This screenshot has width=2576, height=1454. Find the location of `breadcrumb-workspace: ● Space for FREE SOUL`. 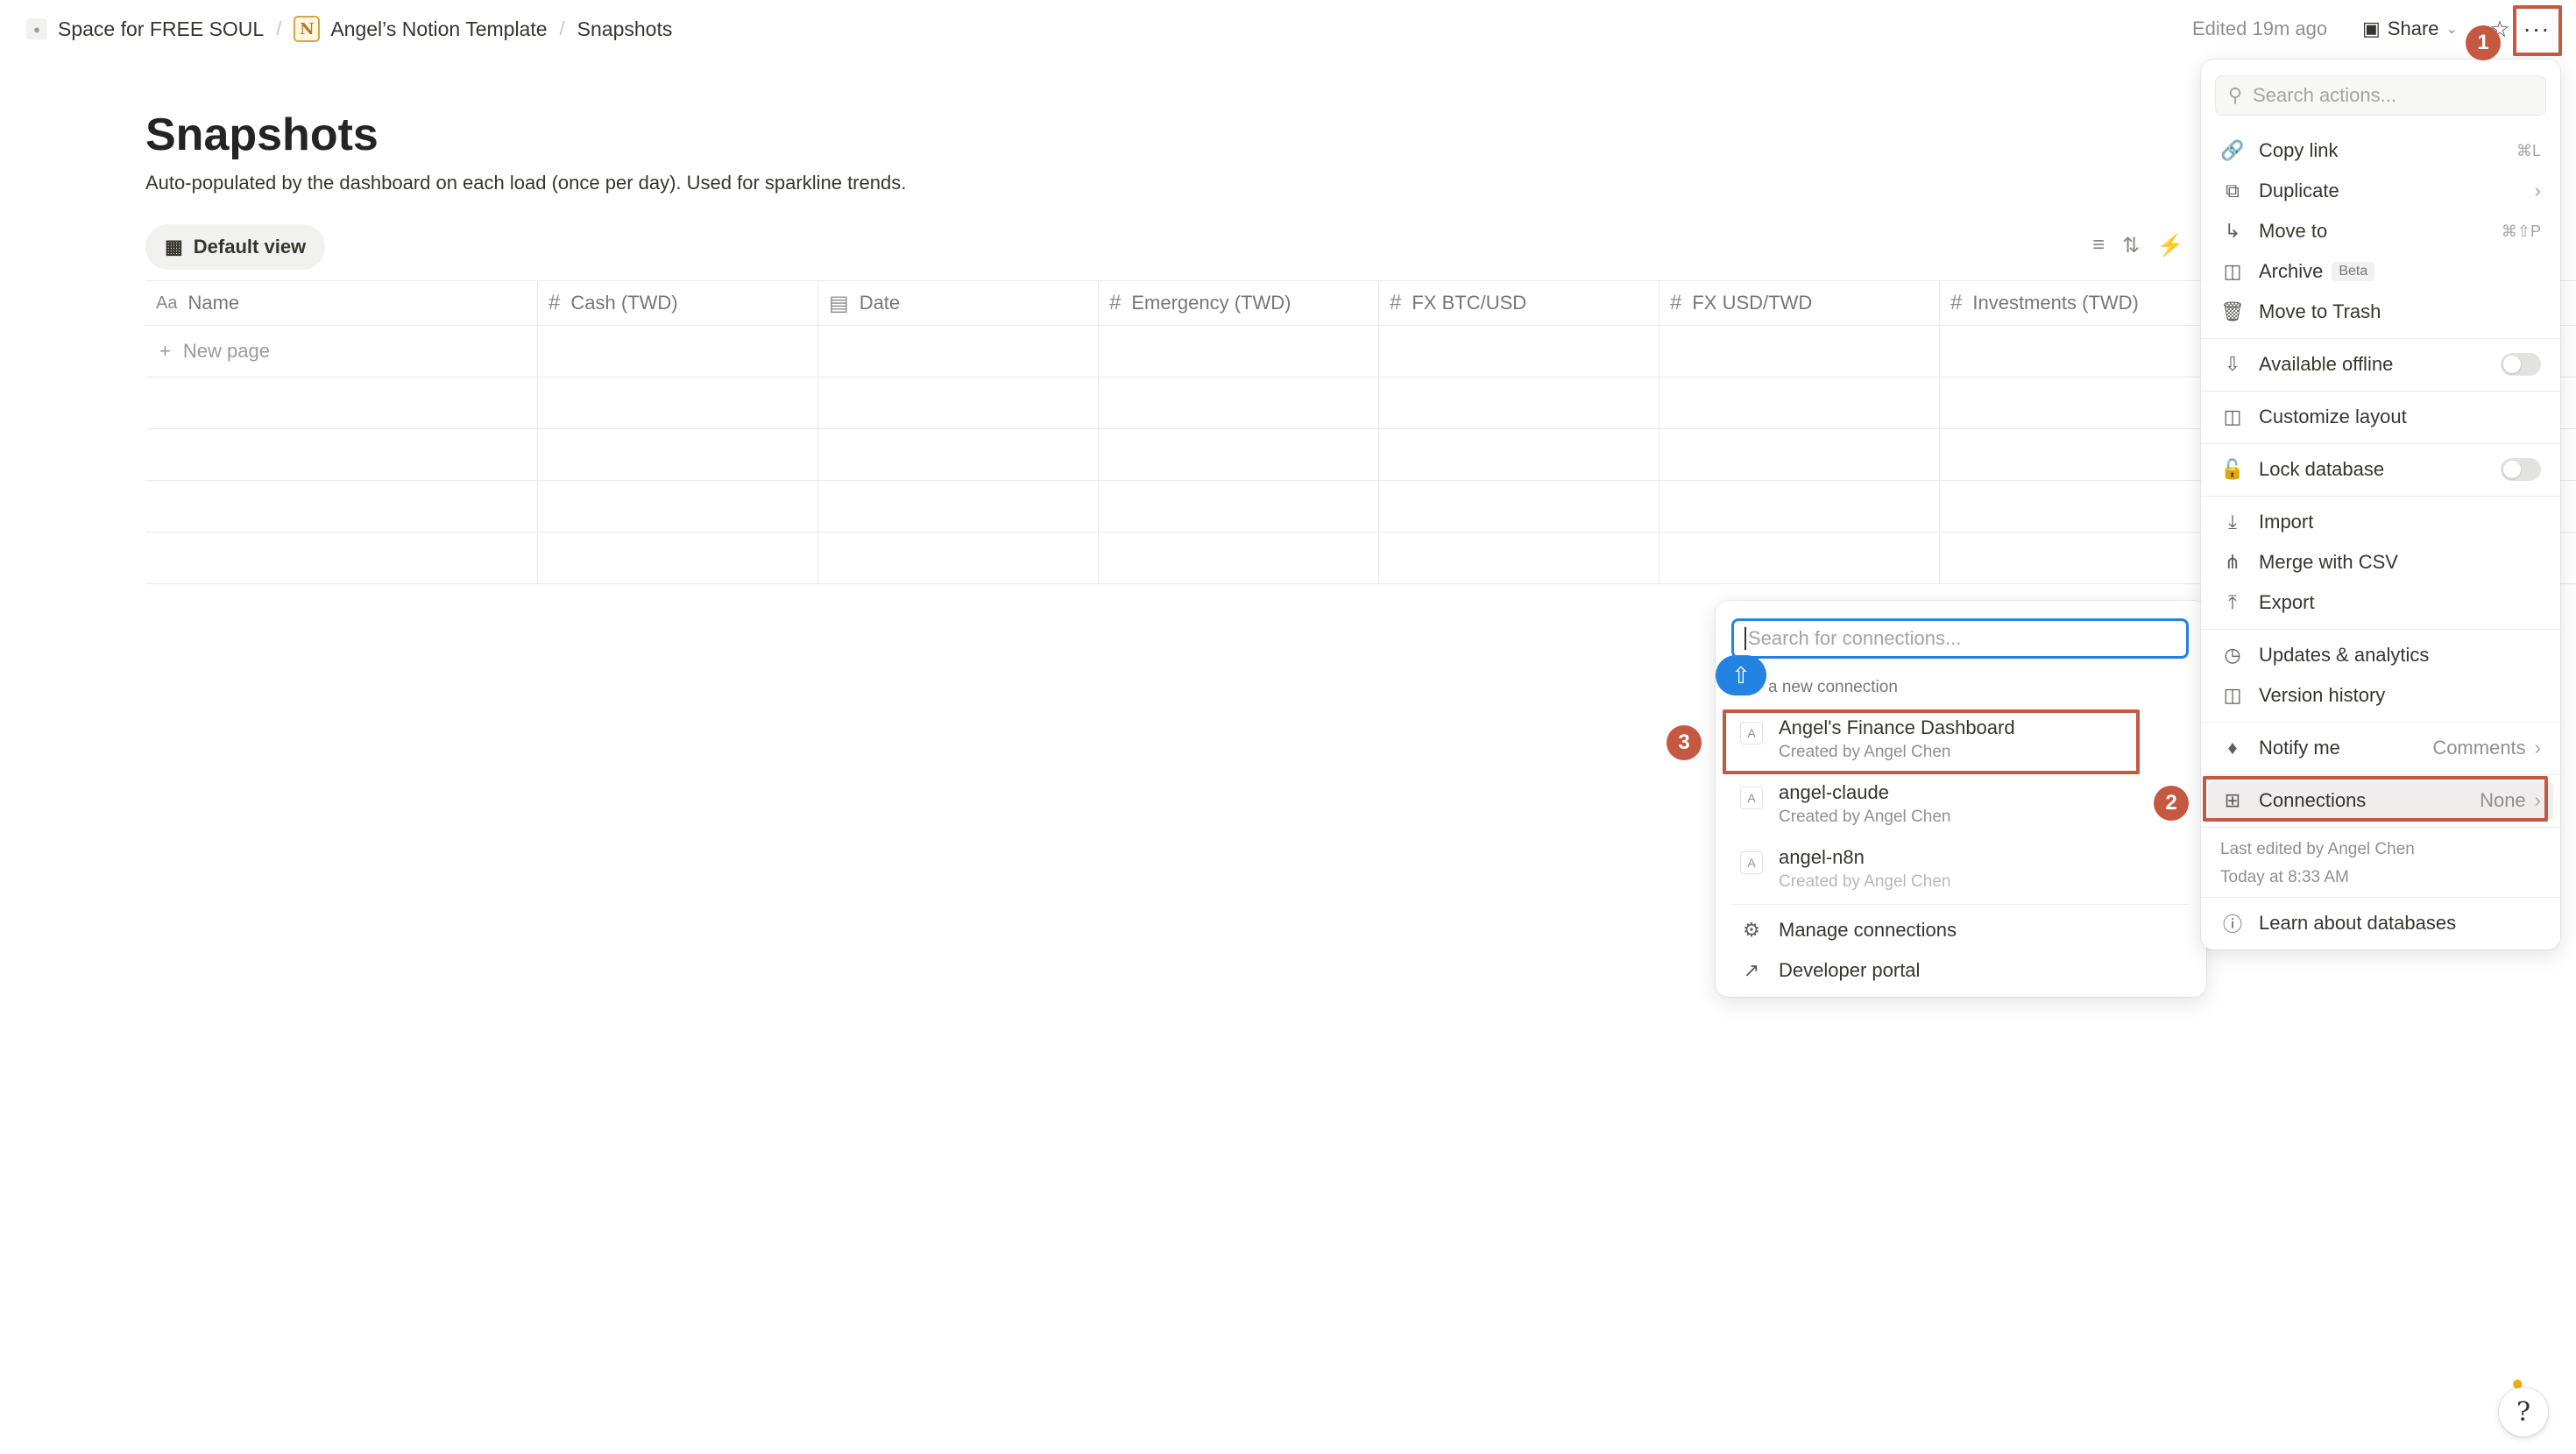

breadcrumb-workspace: ● Space for FREE SOUL is located at coordinates (145, 29).